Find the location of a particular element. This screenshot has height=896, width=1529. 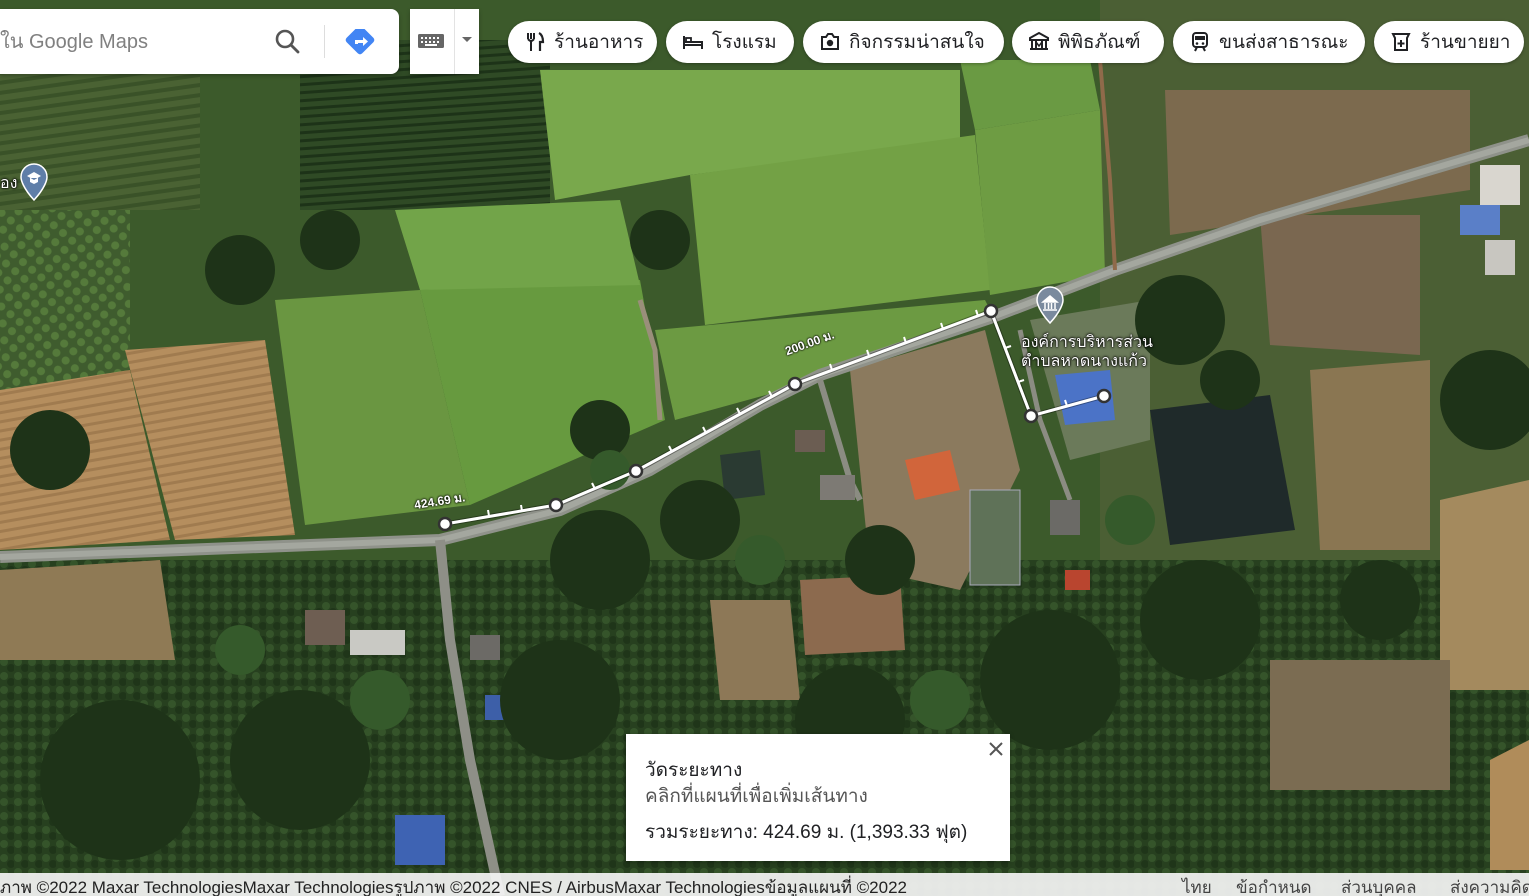

search-box is located at coordinates (199, 41).